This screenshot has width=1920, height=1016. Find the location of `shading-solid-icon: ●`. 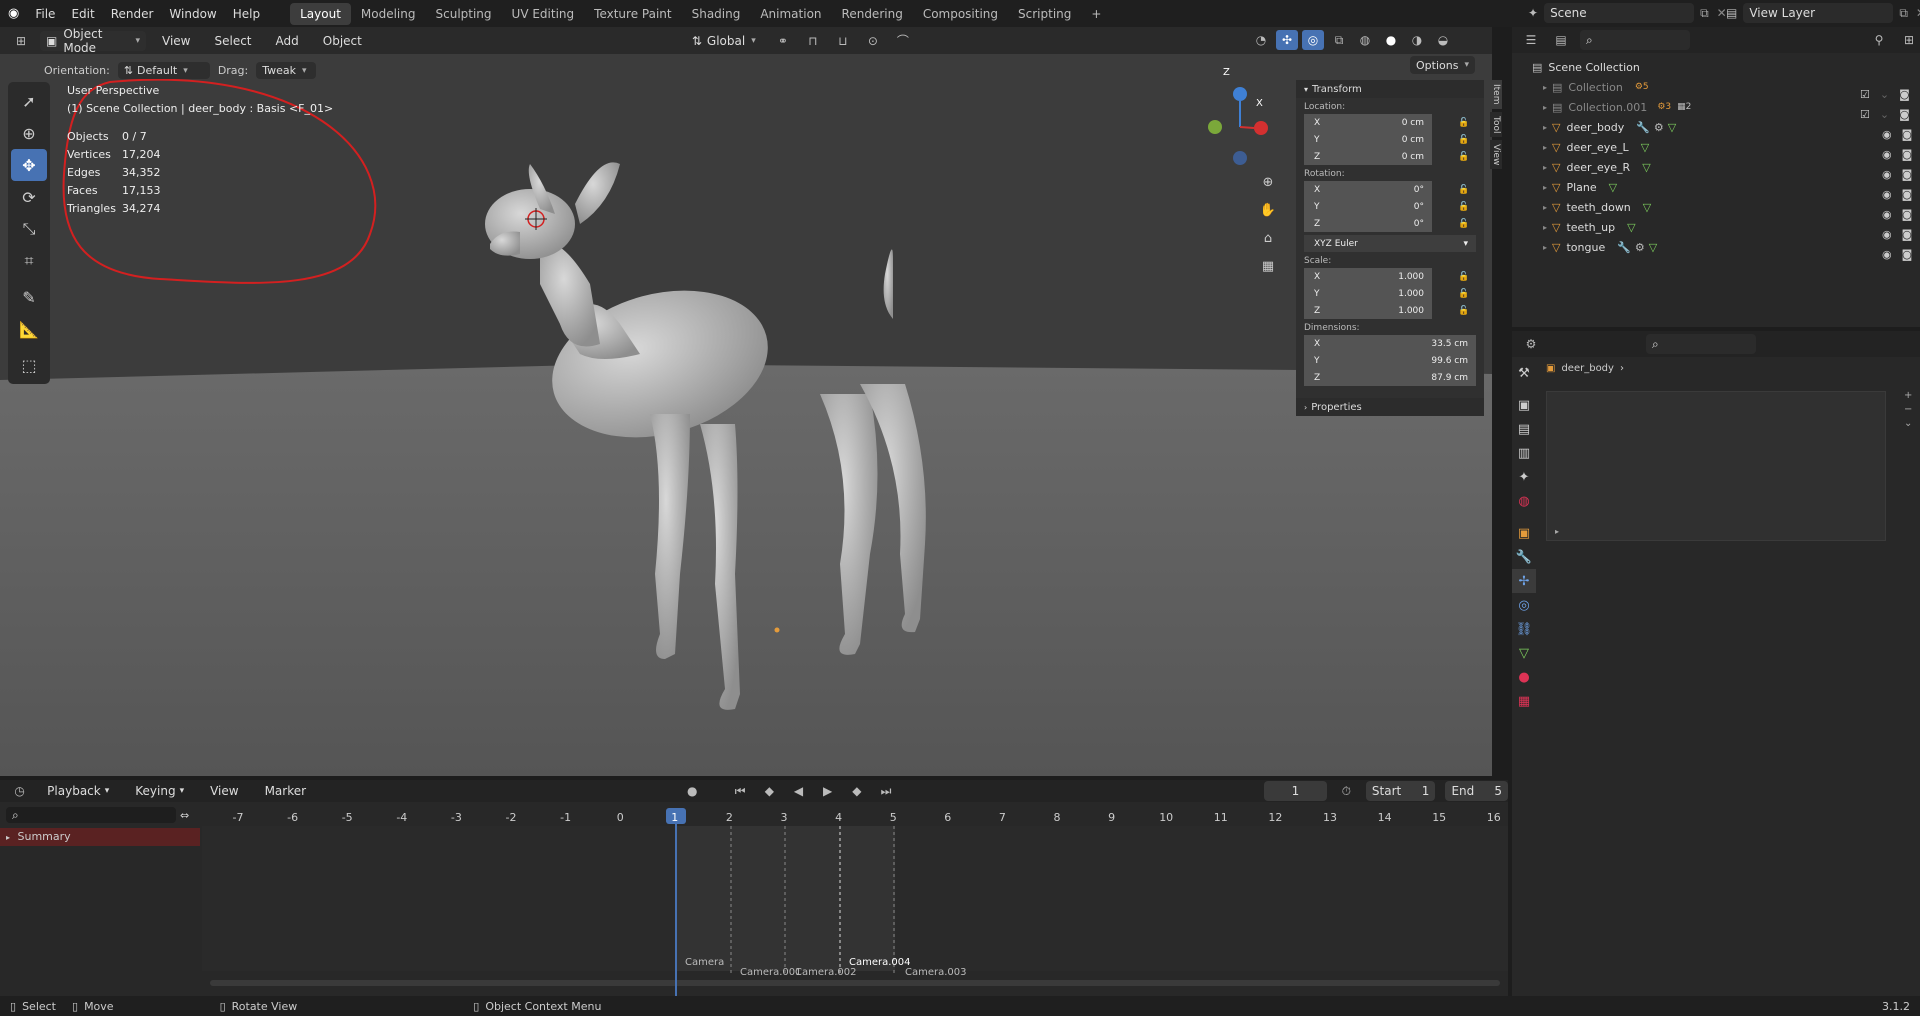

shading-solid-icon: ● is located at coordinates (1391, 40).